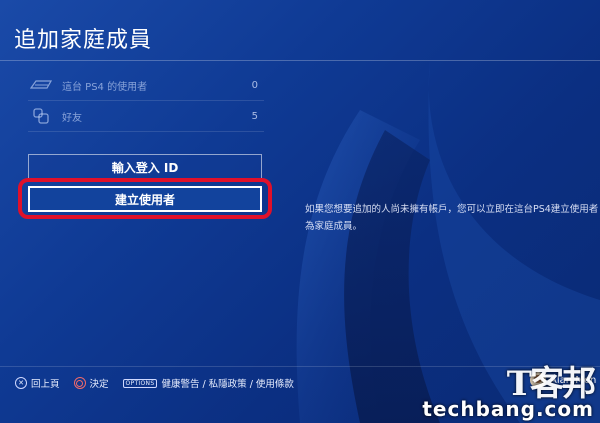 The image size is (600, 423). What do you see at coordinates (45, 384) in the screenshot?
I see `back-label: 回上頁` at bounding box center [45, 384].